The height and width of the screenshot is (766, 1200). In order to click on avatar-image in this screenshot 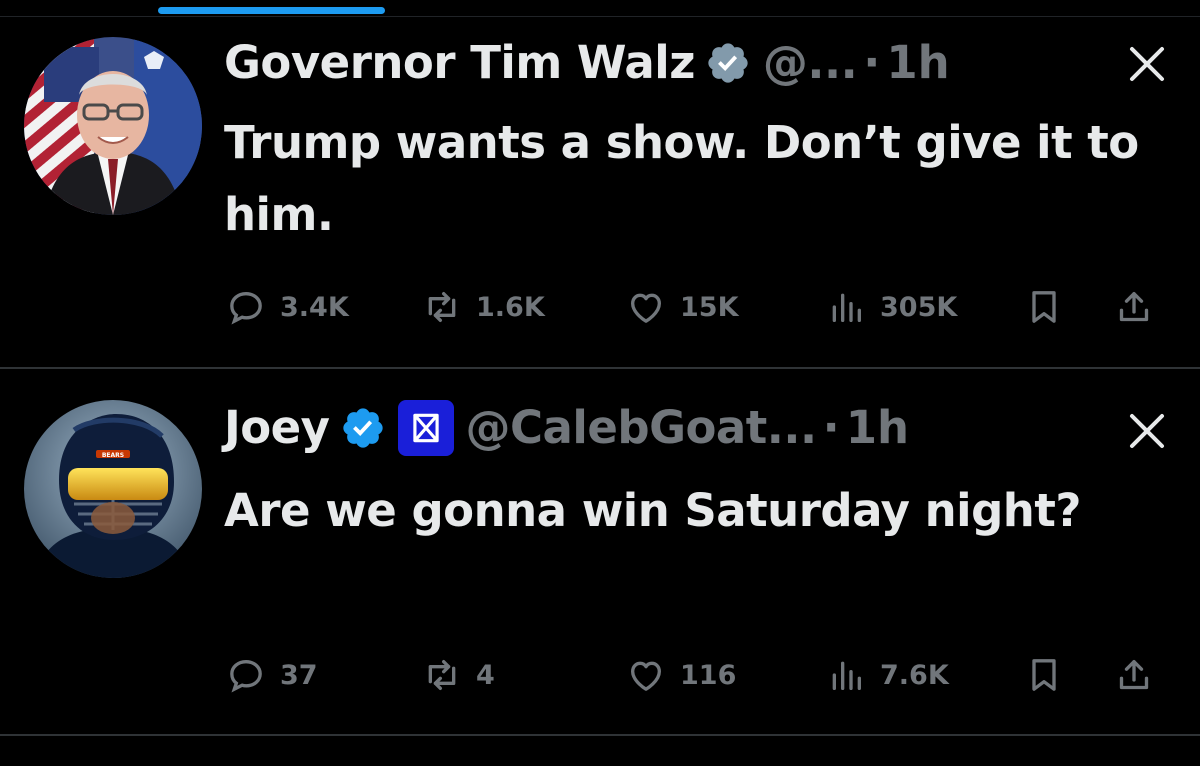, I will do `click(113, 126)`.